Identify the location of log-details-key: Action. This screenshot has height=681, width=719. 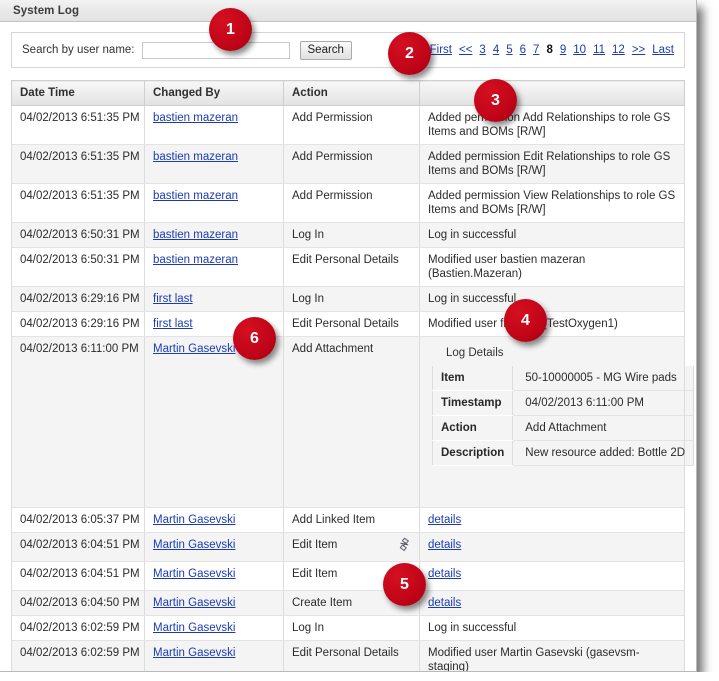
(472, 428).